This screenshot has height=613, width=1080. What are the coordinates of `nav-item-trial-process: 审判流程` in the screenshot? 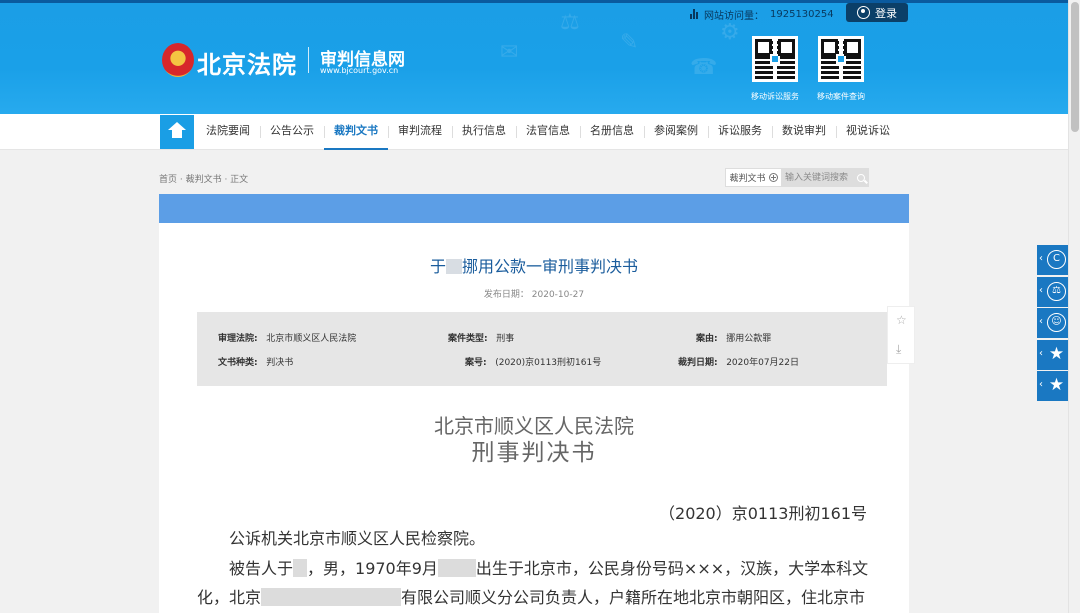 It's located at (420, 132).